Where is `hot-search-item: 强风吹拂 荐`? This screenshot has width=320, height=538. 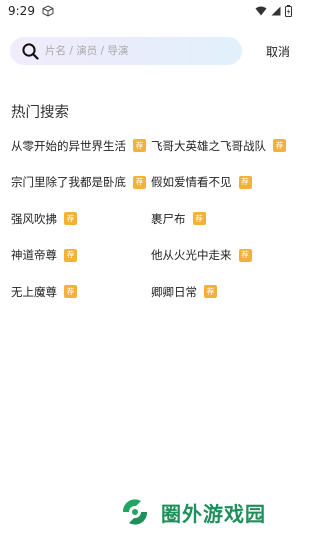 hot-search-item: 强风吹拂 荐 is located at coordinates (81, 218).